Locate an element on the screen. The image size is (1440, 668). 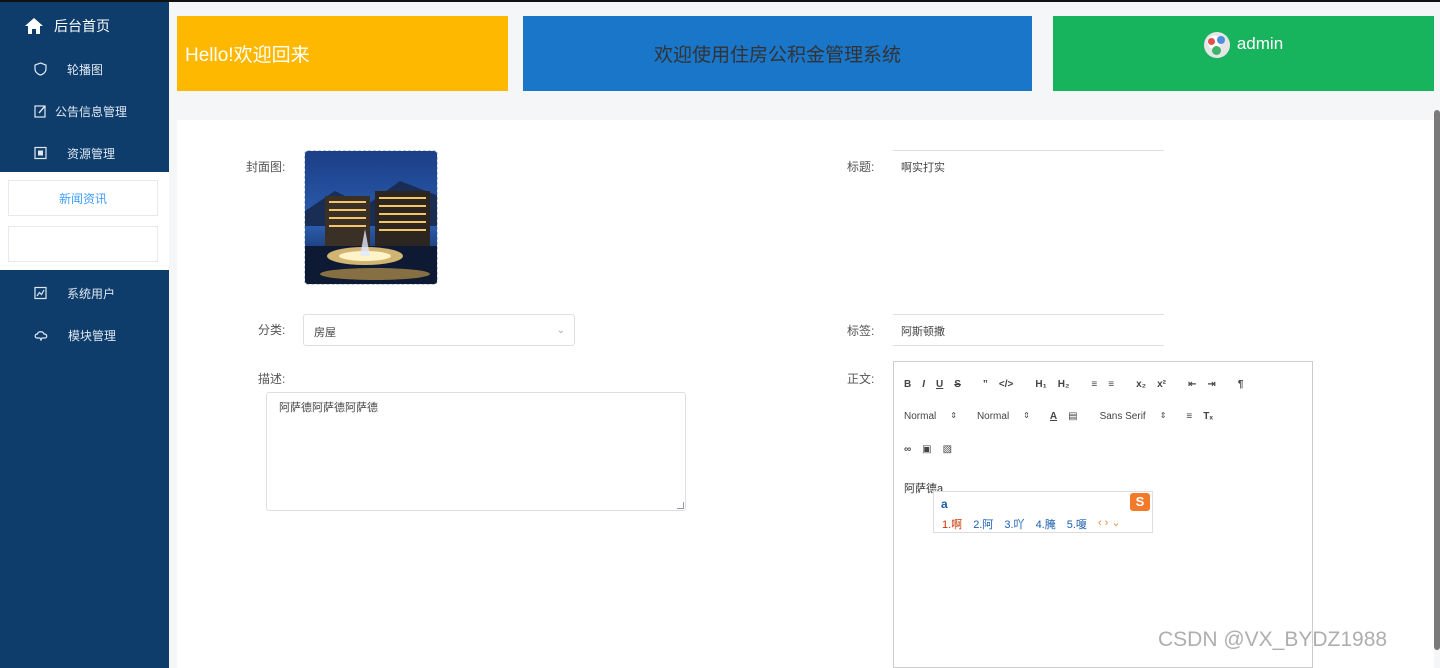
category-value: 房屋 is located at coordinates (325, 333).